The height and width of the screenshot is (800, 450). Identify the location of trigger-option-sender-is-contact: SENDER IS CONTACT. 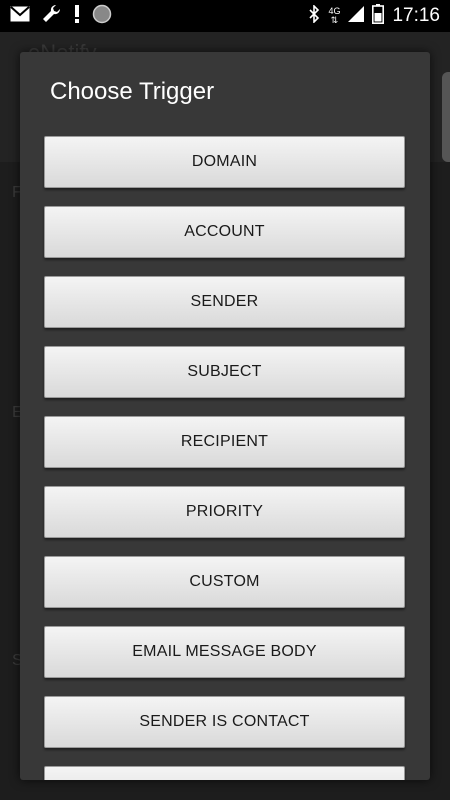
(224, 722).